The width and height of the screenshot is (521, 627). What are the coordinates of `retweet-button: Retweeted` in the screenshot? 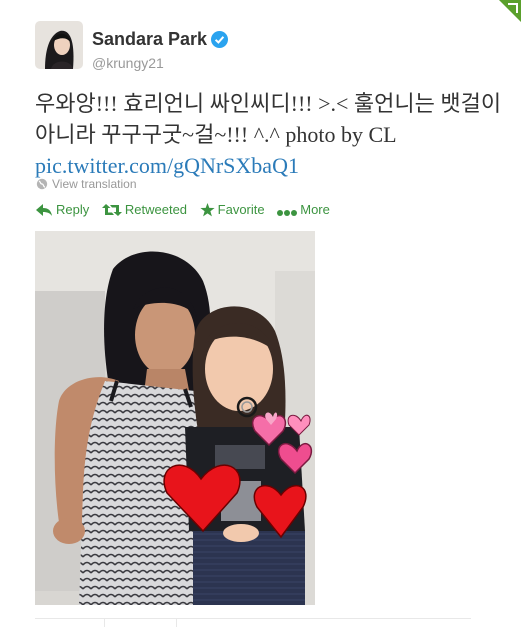 It's located at (144, 209).